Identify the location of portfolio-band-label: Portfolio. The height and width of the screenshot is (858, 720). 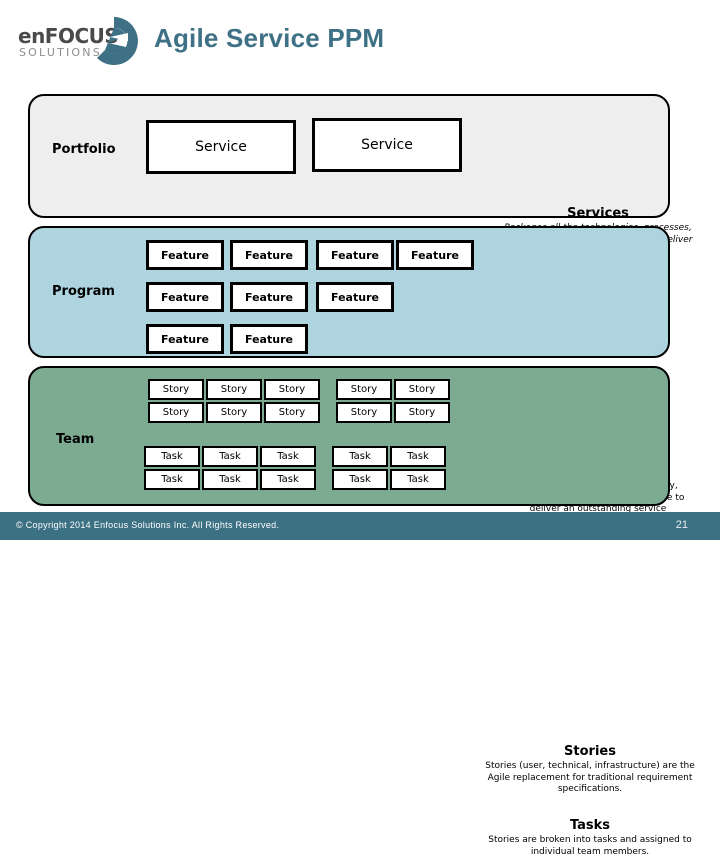
(84, 149).